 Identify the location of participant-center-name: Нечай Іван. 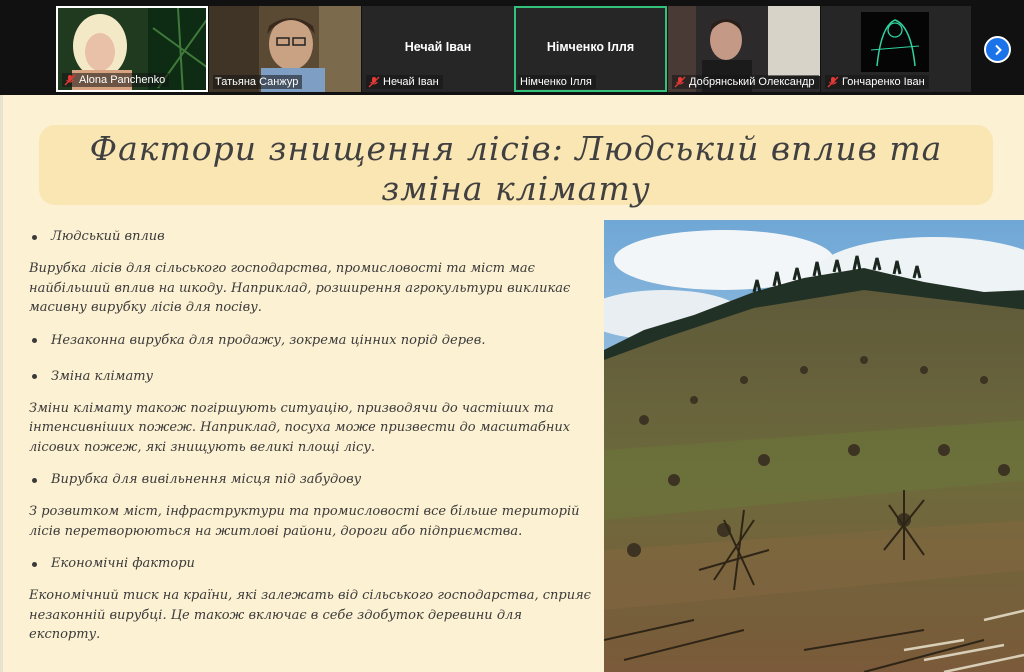
(438, 47).